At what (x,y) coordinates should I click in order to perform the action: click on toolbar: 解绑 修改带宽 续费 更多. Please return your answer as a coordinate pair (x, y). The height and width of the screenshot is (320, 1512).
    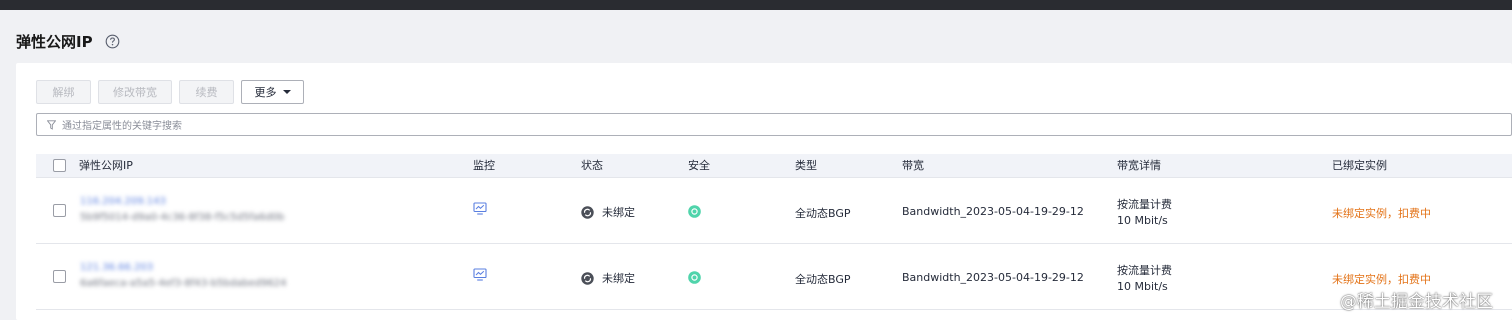
    Looking at the image, I should click on (170, 92).